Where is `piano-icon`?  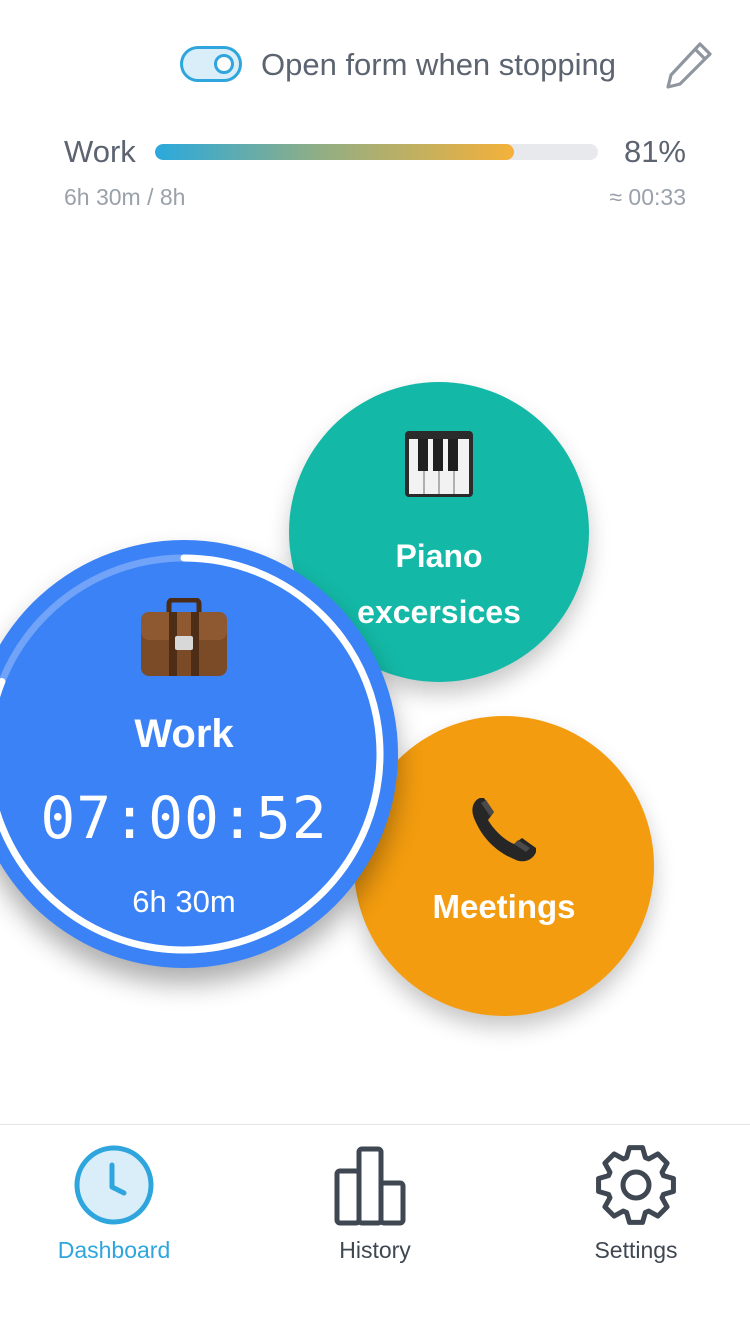
piano-icon is located at coordinates (439, 466).